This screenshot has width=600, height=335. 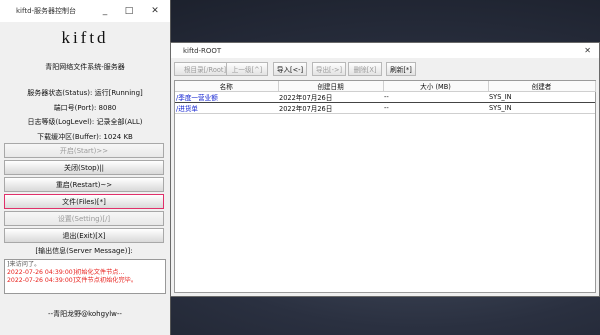 What do you see at coordinates (84, 184) in the screenshot?
I see `restart-button: 重启(Restart)~>` at bounding box center [84, 184].